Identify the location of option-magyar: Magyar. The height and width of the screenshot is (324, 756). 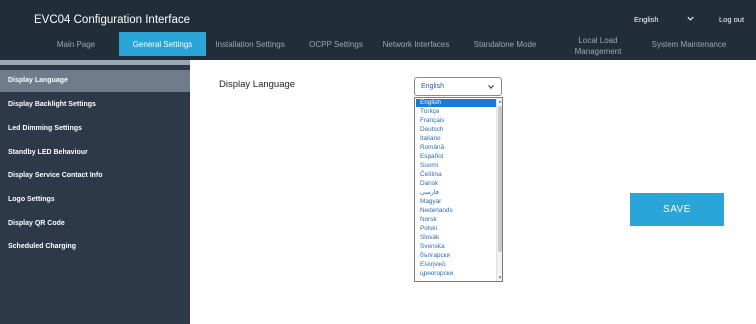
(456, 202).